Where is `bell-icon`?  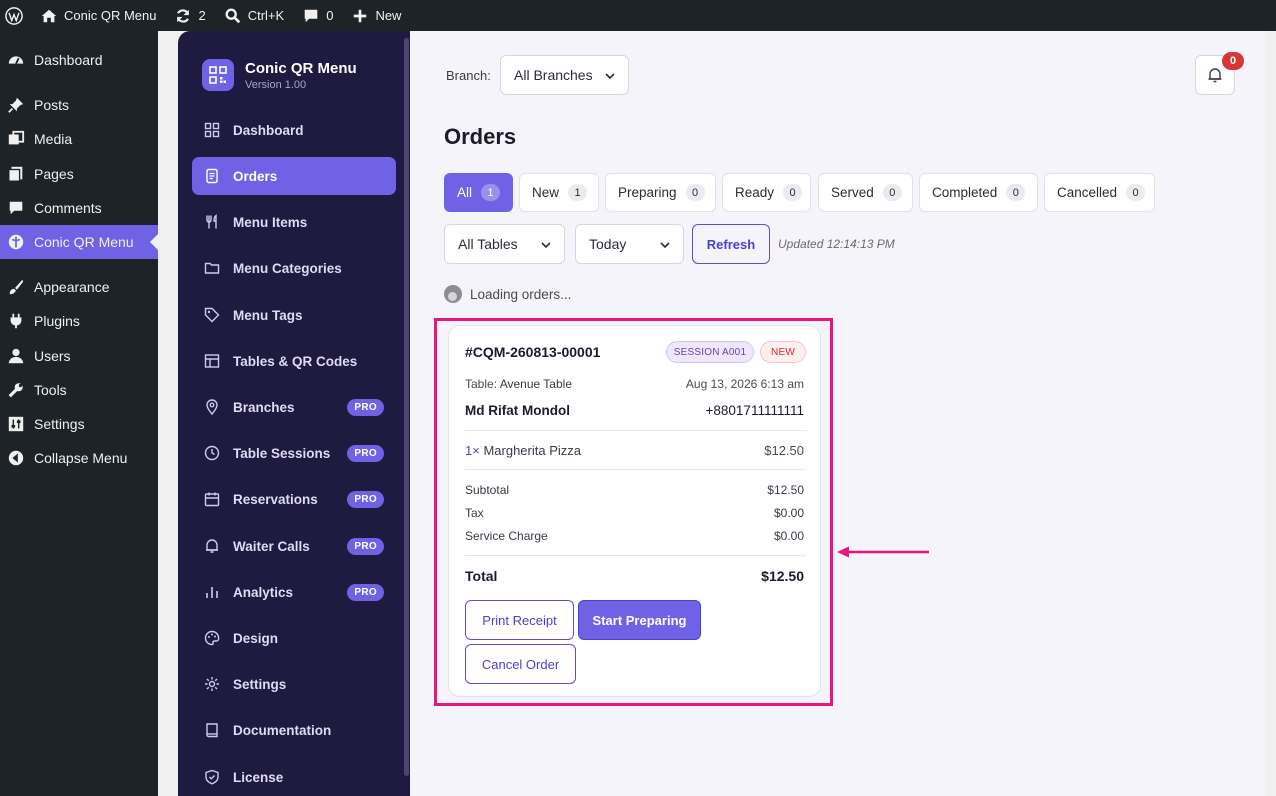 bell-icon is located at coordinates (1215, 75).